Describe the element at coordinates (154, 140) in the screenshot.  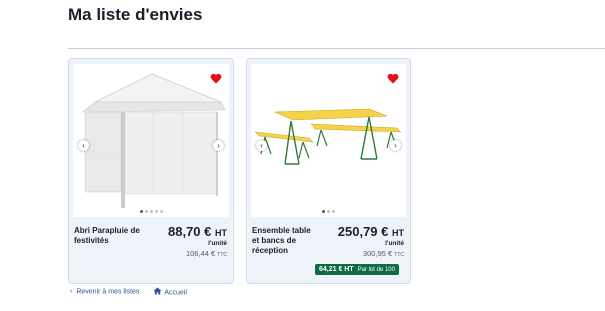
I see `tent-icon` at that location.